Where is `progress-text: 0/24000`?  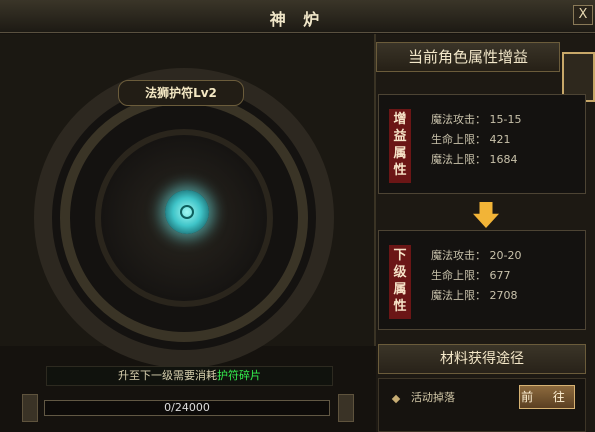
progress-text: 0/24000 is located at coordinates (187, 407).